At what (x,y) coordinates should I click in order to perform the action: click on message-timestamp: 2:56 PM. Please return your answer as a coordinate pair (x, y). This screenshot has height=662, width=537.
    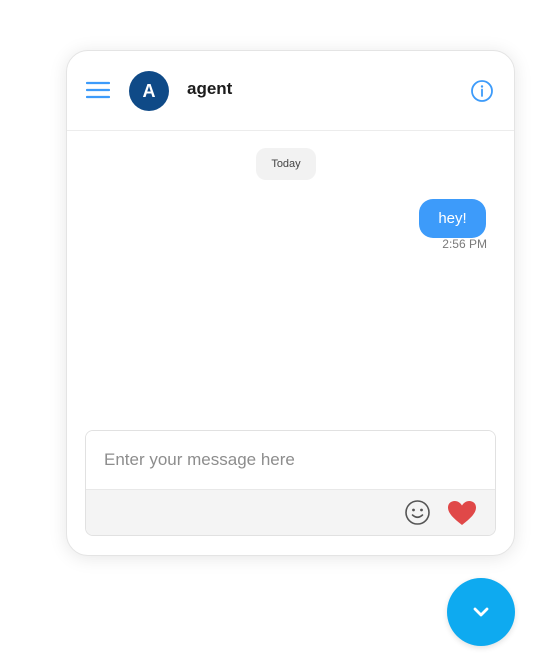
    Looking at the image, I should click on (464, 244).